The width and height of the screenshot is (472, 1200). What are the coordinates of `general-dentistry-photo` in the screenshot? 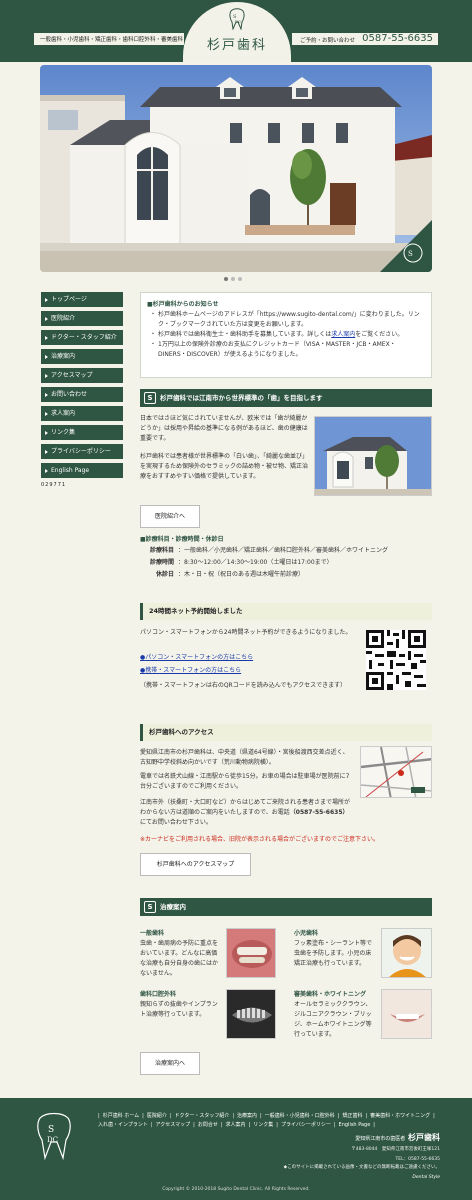 It's located at (251, 953).